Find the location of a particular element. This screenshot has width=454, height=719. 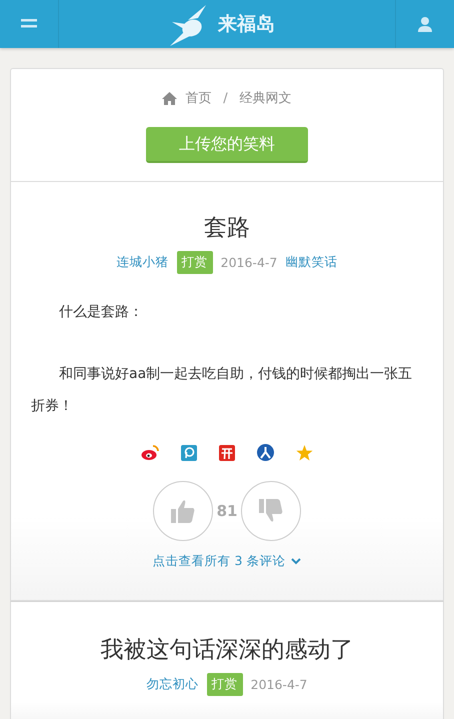

post-paragraph: 和同事说好aa制一起去吃自助，付钱的时候都掏出一张五折券！ is located at coordinates (222, 390).